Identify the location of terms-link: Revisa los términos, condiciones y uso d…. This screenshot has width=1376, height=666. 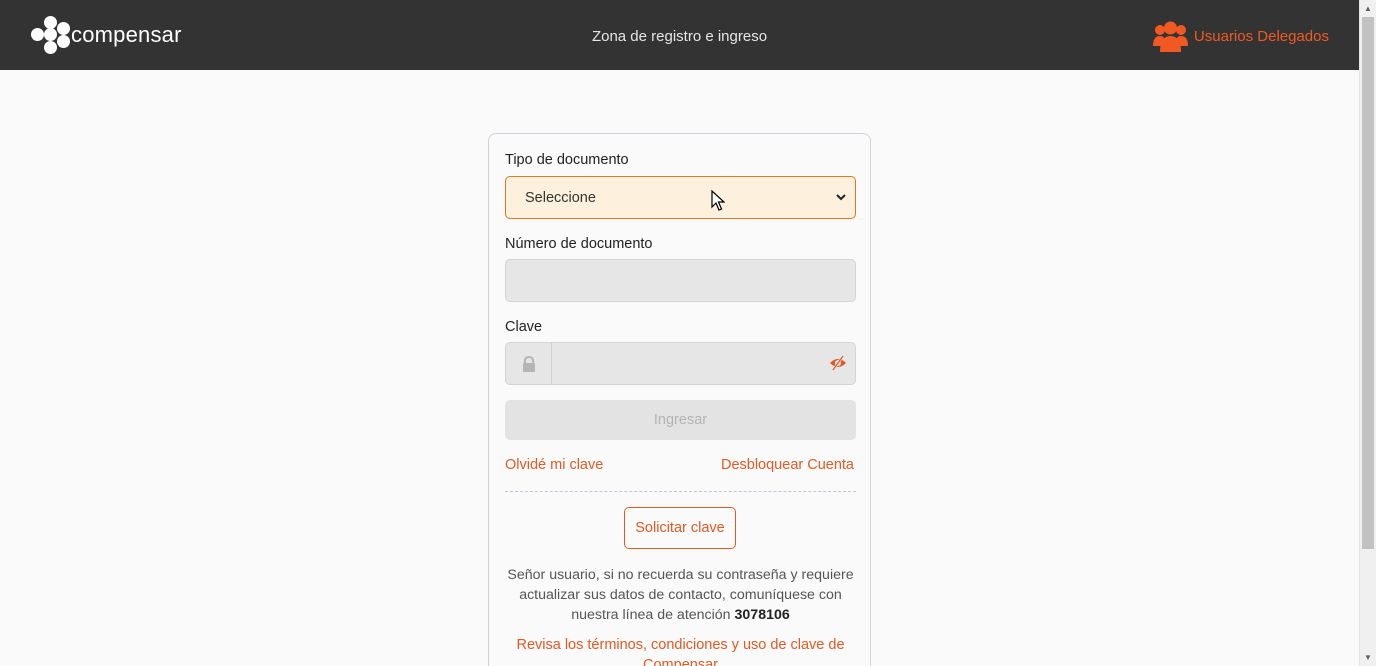
(680, 650).